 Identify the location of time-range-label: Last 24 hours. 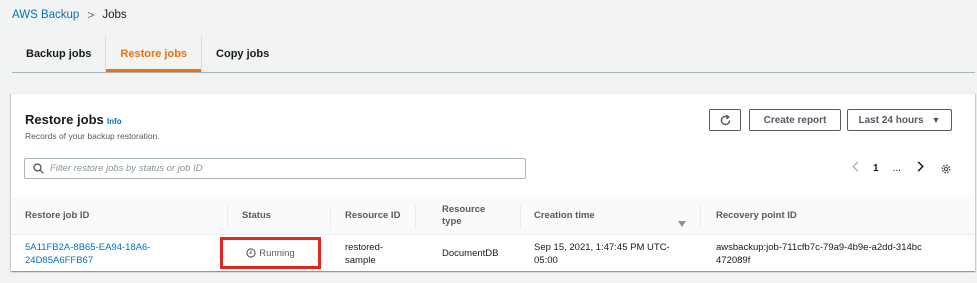
(891, 120).